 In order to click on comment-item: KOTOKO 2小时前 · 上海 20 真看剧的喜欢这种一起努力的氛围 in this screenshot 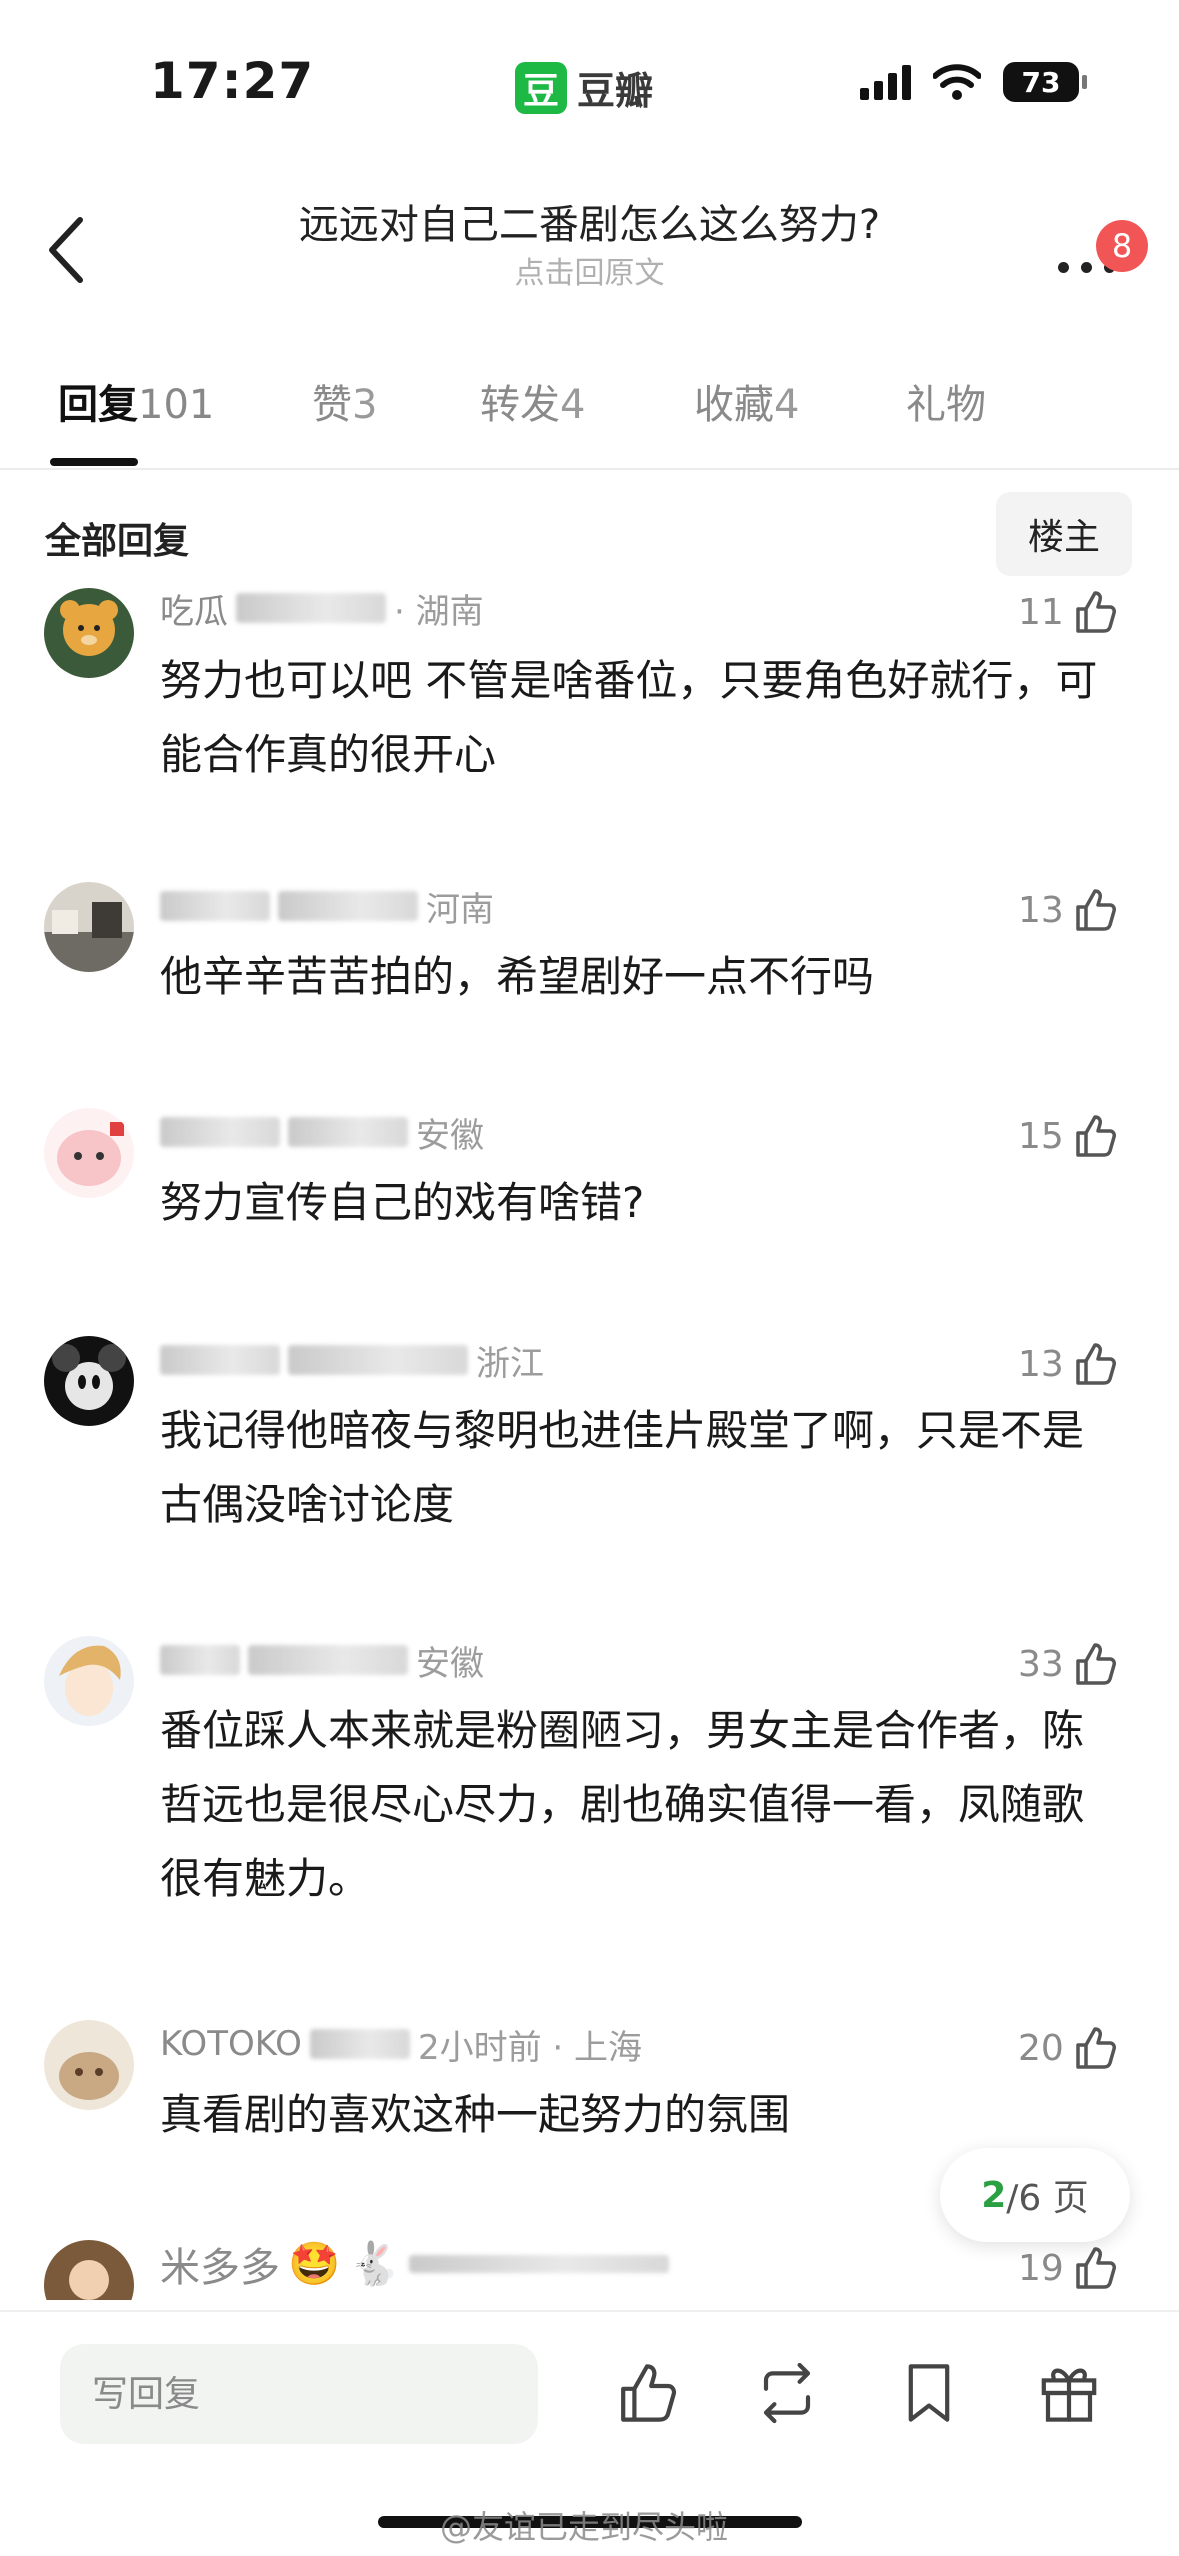, I will do `click(589, 2090)`.